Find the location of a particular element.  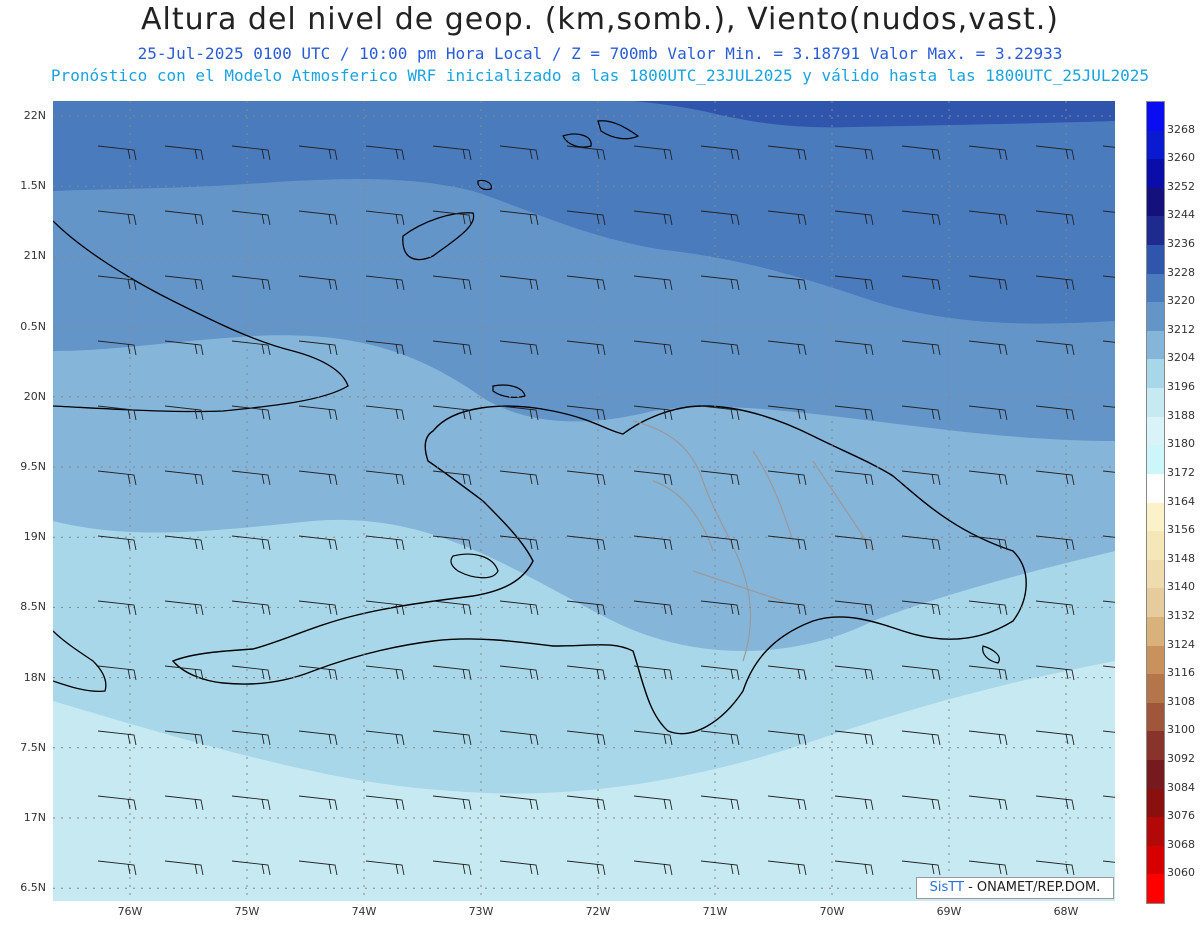

lon-label: 76W is located at coordinates (130, 911).